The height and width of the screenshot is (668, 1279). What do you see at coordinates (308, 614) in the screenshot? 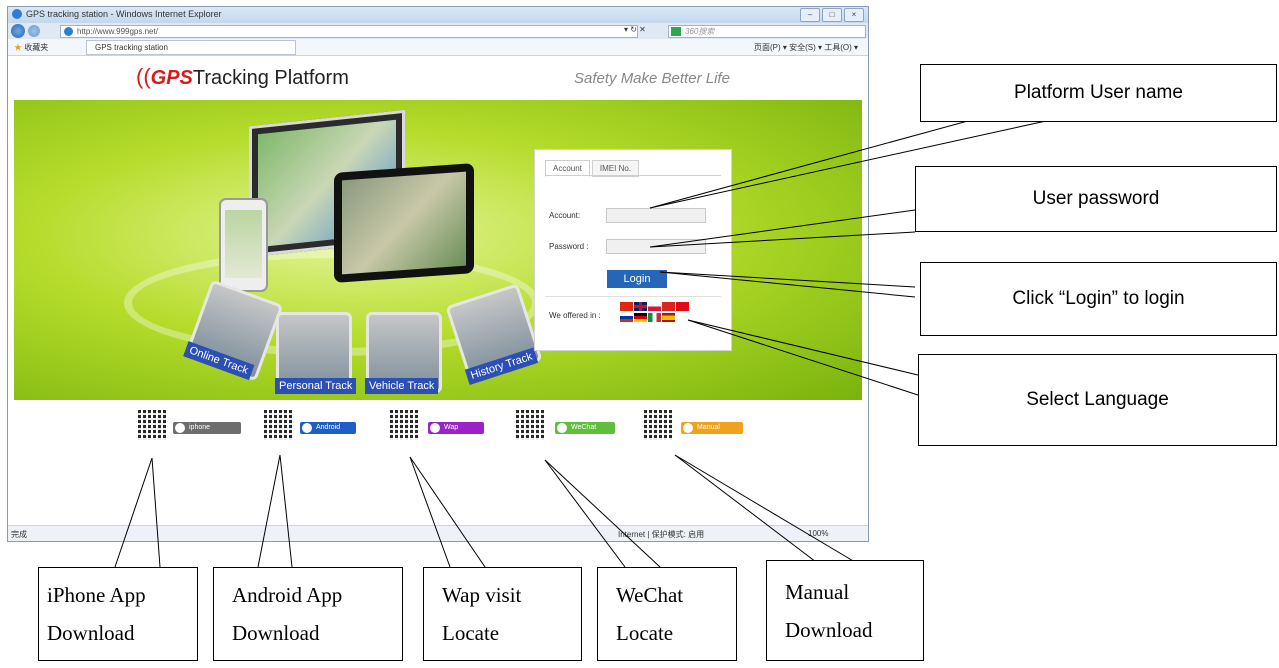
I see `callout-android: Android App Download` at bounding box center [308, 614].